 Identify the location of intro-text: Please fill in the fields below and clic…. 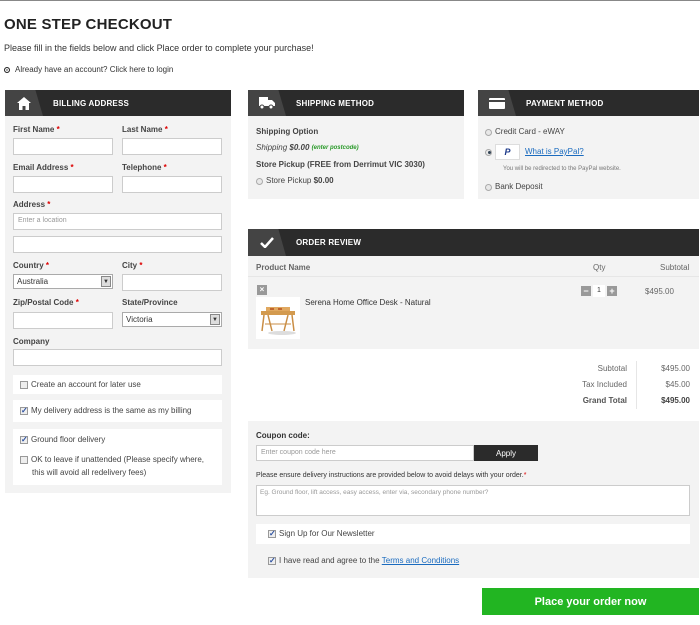
(159, 48).